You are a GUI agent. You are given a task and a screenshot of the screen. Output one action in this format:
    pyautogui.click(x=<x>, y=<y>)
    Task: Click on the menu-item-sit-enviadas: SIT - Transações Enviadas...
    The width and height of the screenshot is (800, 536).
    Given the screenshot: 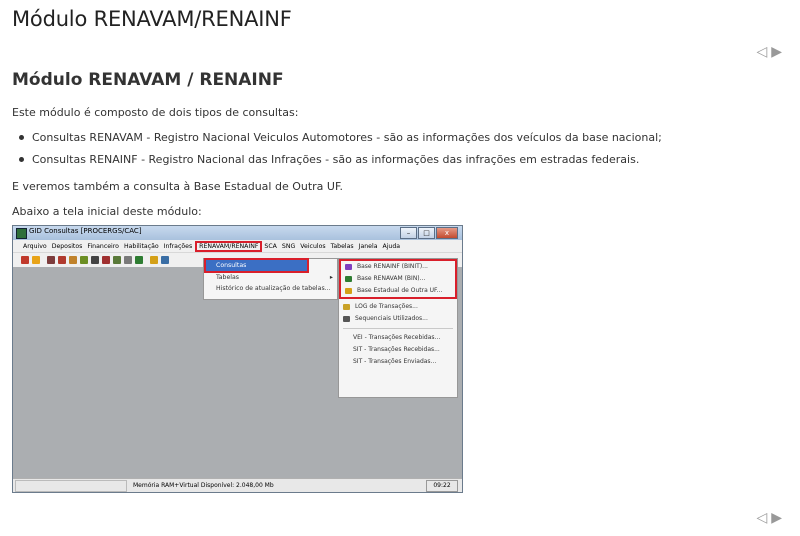 What is the action you would take?
    pyautogui.click(x=398, y=362)
    